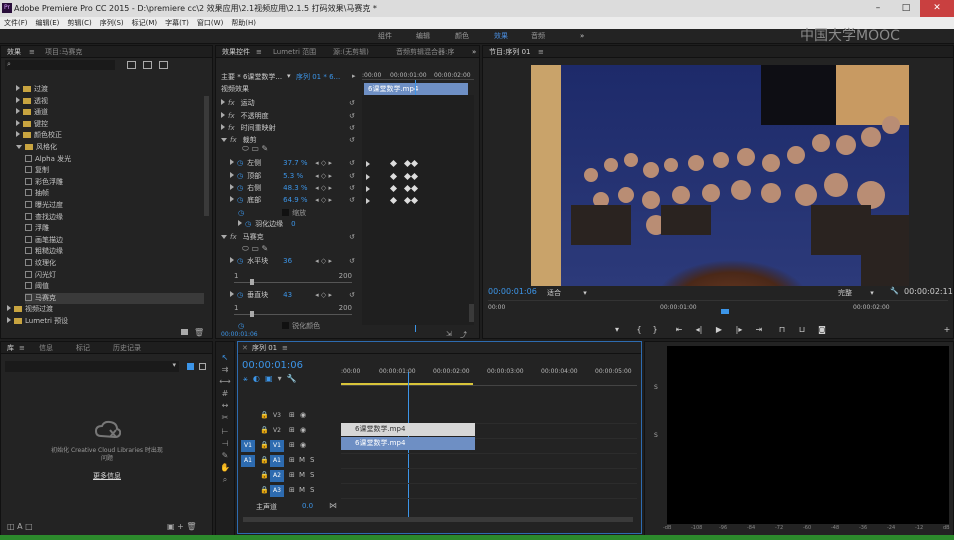  Describe the element at coordinates (44, 240) in the screenshot. I see `effects-tree-item: 画笔描边` at that location.